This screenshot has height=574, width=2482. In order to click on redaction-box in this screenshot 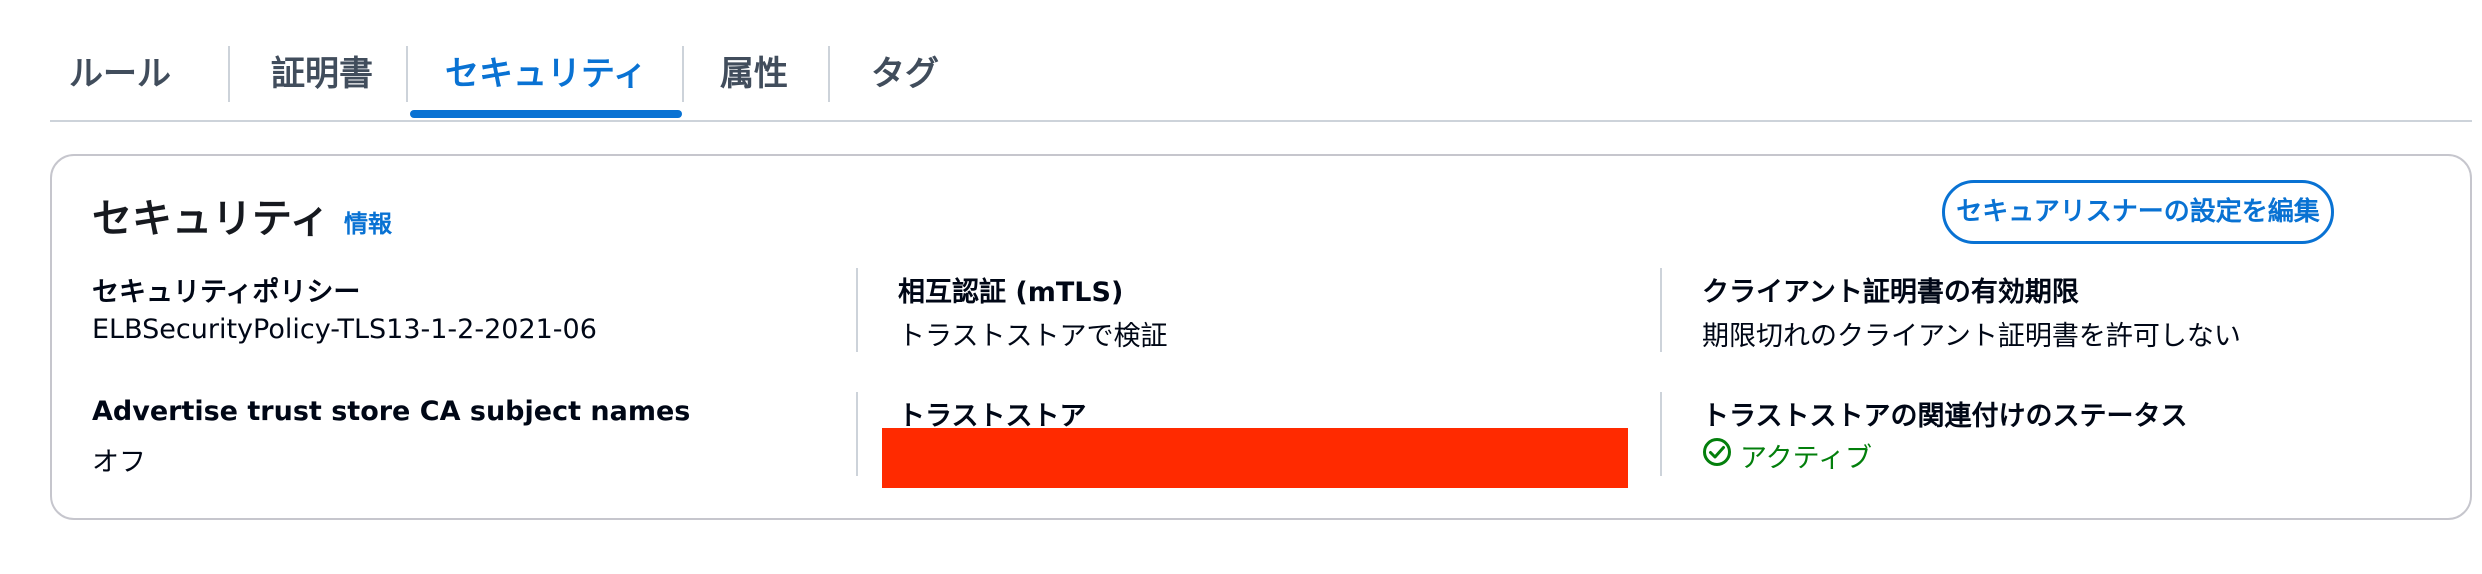, I will do `click(1255, 458)`.